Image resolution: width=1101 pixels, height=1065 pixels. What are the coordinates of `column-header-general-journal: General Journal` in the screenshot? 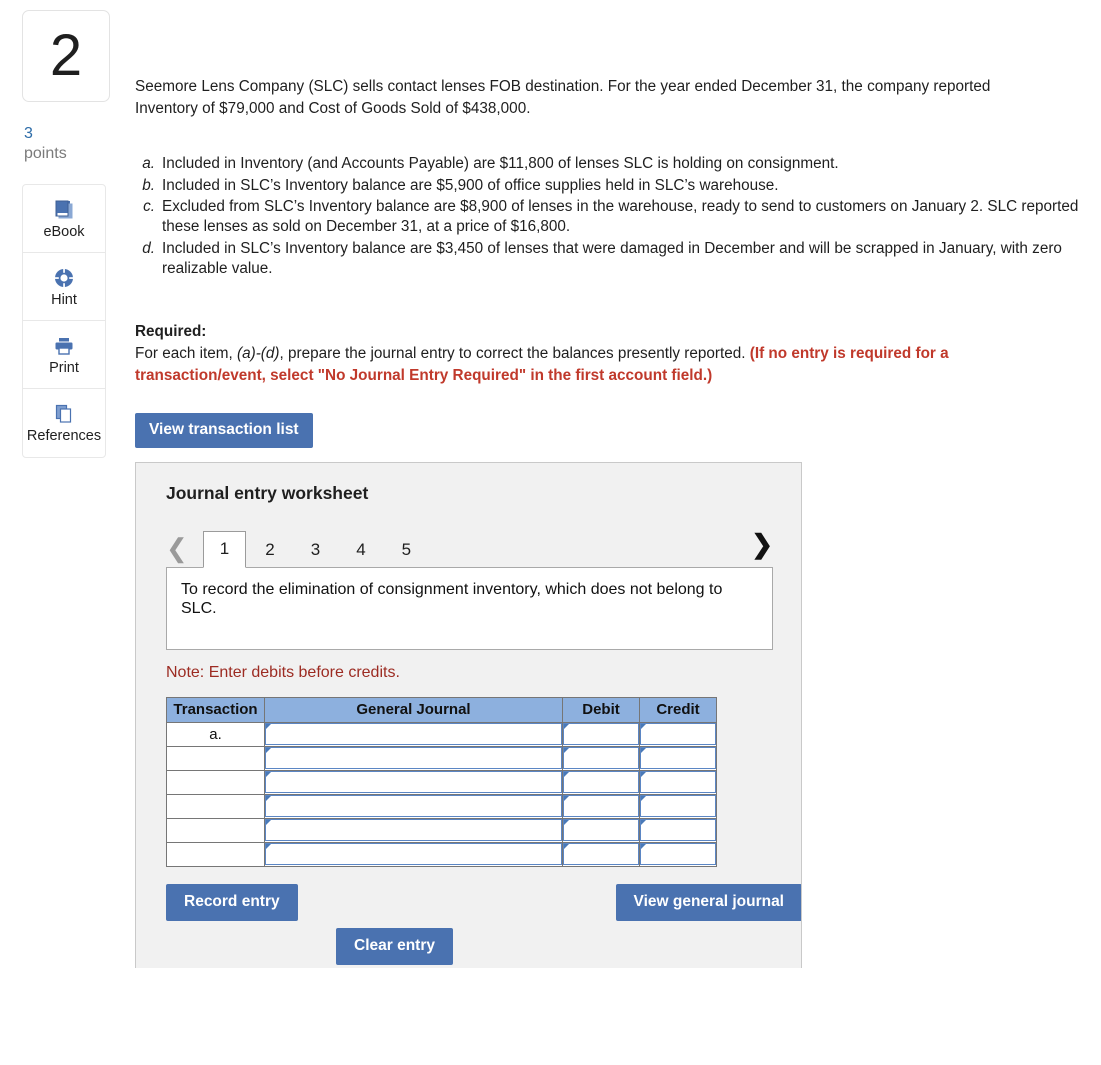 It's located at (413, 709).